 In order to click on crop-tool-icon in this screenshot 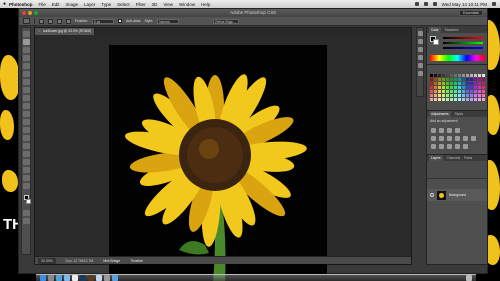, I will do `click(26, 66)`.